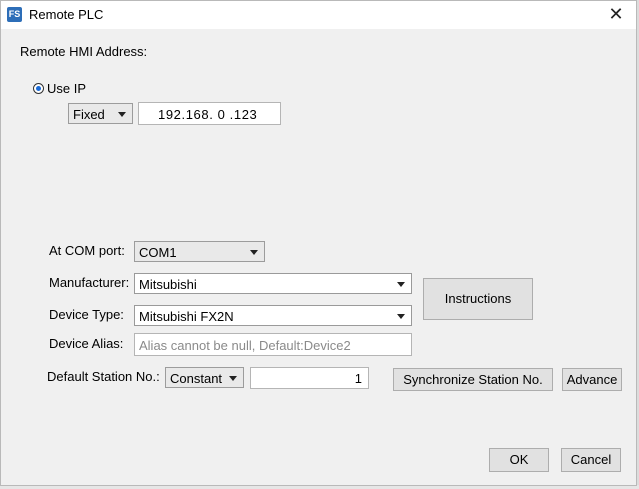 This screenshot has height=489, width=639. I want to click on synchronize-station-button: Synchronize Station No., so click(473, 379).